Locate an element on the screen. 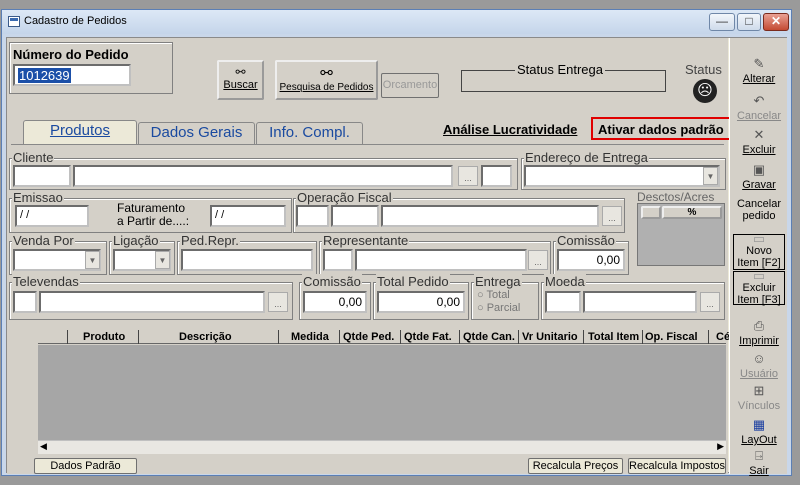 This screenshot has width=800, height=485. comissao2-input: 0,00 is located at coordinates (335, 302).